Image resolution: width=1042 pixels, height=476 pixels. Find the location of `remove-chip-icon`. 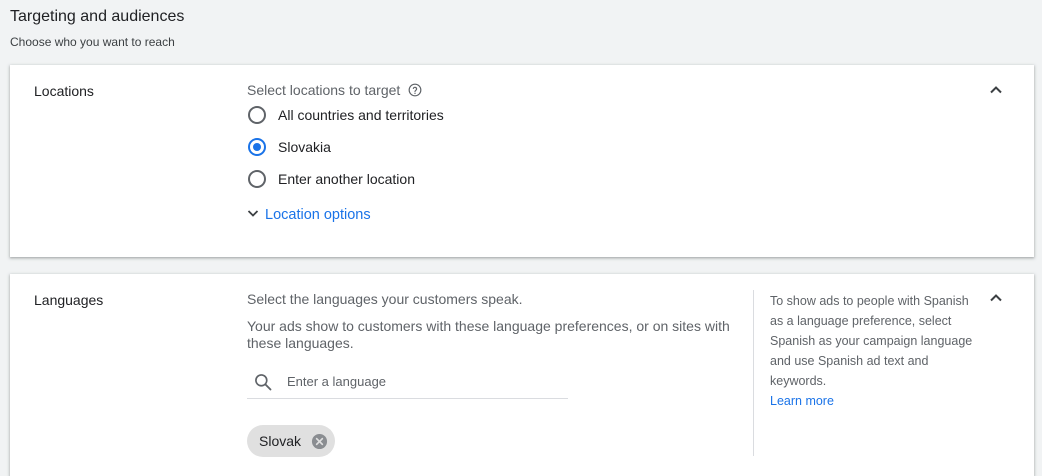

remove-chip-icon is located at coordinates (319, 441).